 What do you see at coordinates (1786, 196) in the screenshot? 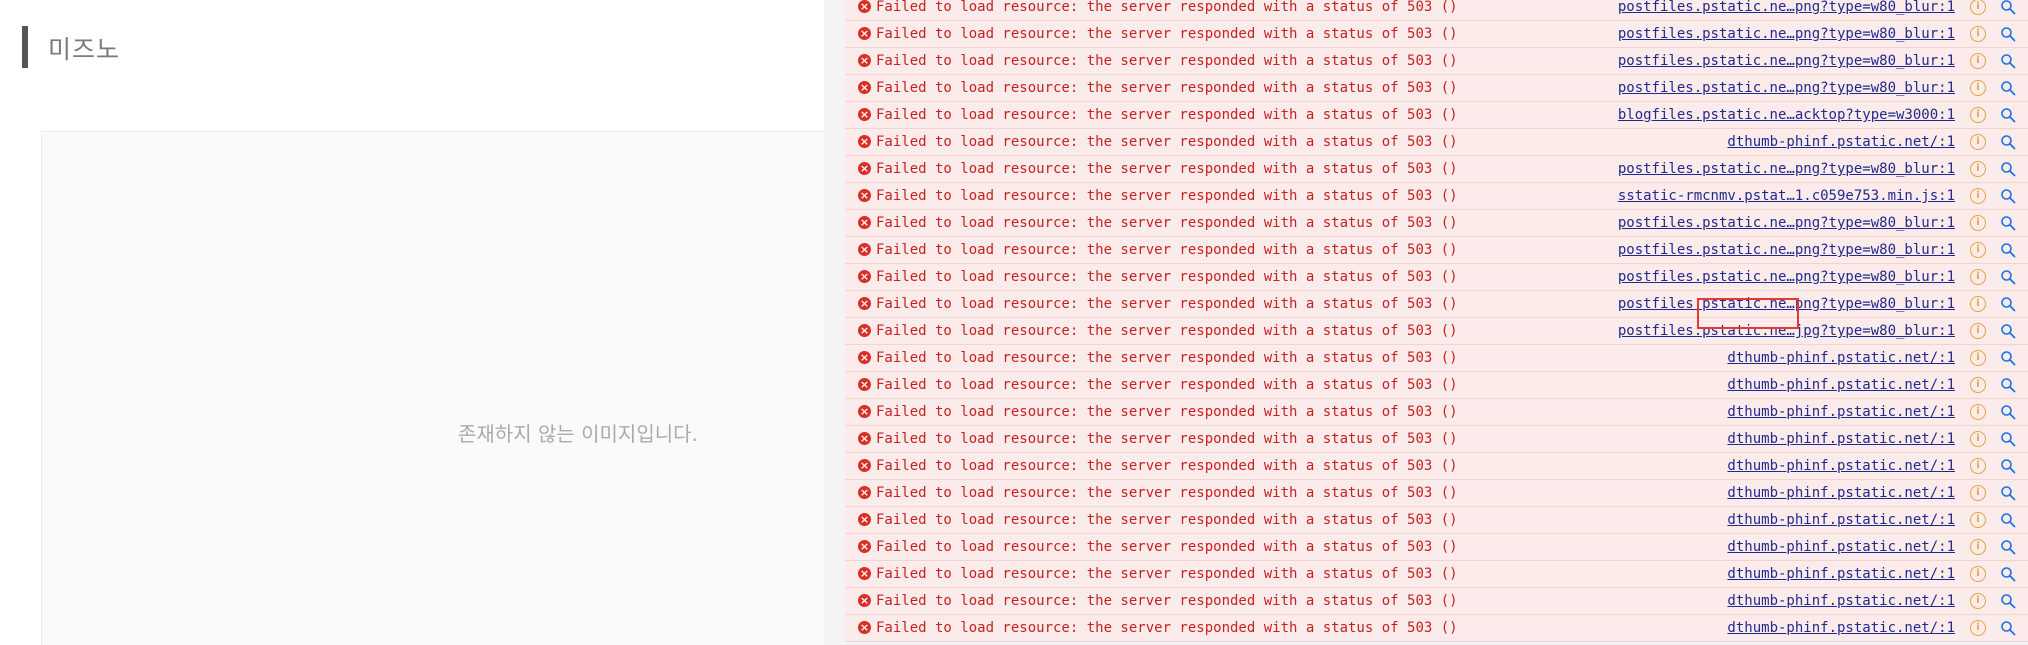
I see `source-link: sstatic-rmcnmv.pstat…1.c059e753.min.js:1` at bounding box center [1786, 196].